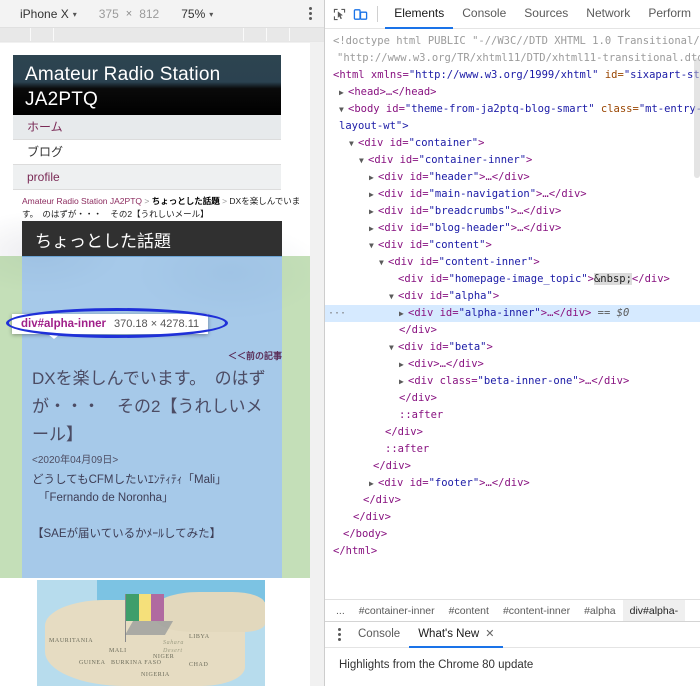 The image size is (700, 686). Describe the element at coordinates (484, 14) in the screenshot. I see `tab-console: Console` at that location.